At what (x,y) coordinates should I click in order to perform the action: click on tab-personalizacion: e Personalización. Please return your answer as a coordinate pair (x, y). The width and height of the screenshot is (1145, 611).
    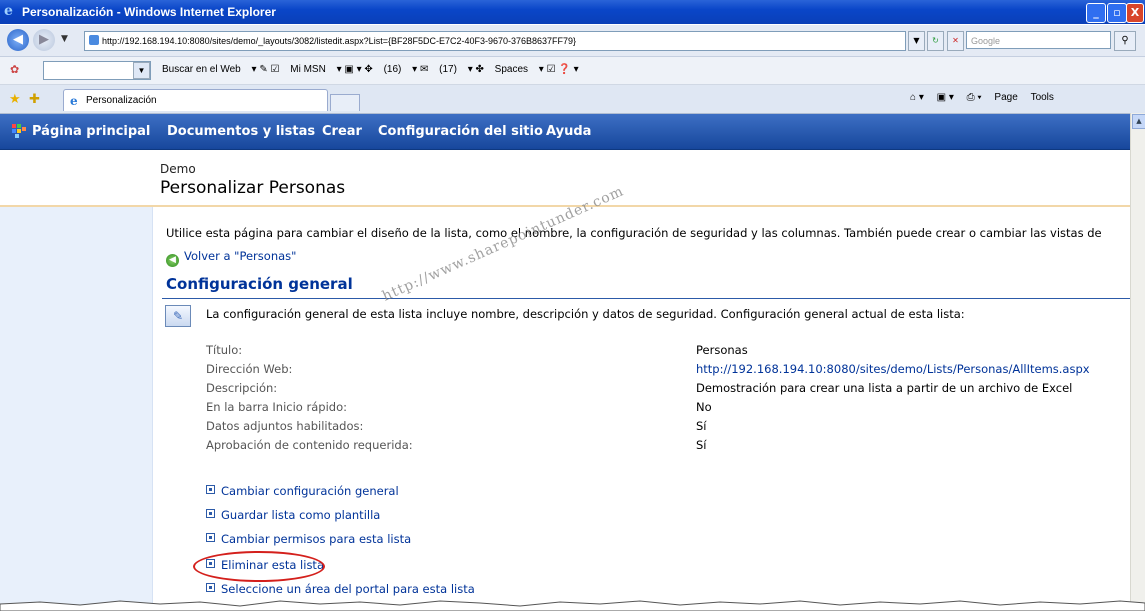
    Looking at the image, I should click on (195, 100).